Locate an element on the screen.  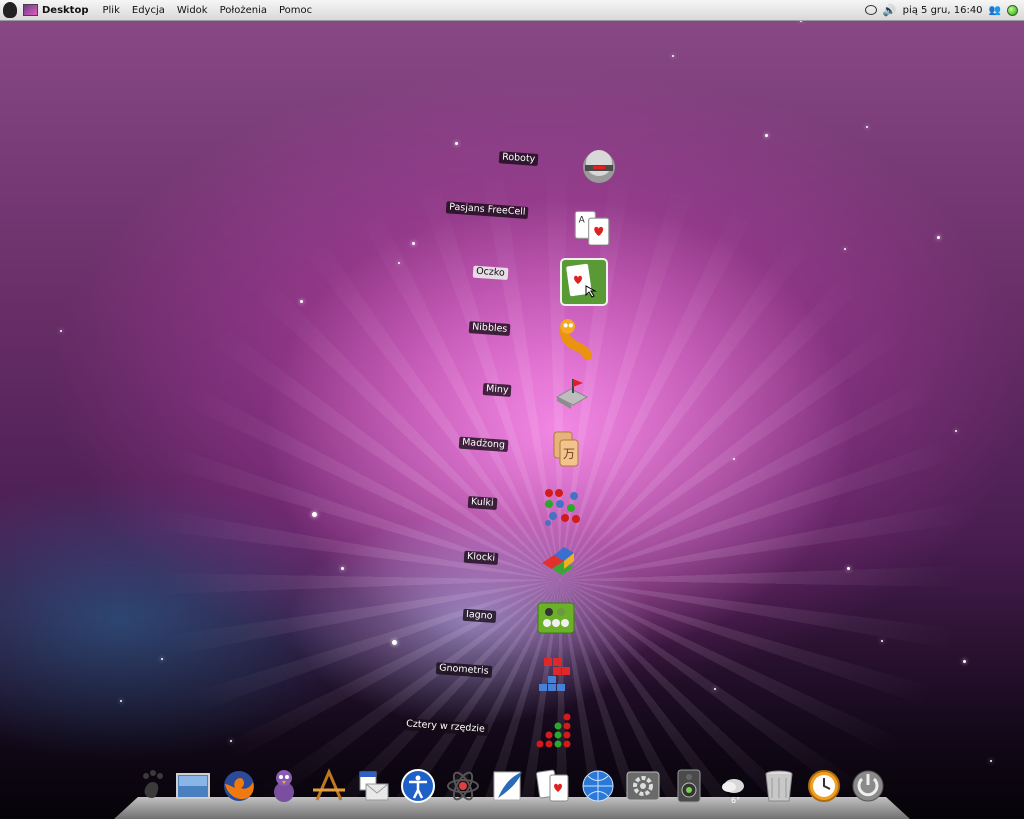
pidgin-icon is located at coordinates (284, 786).